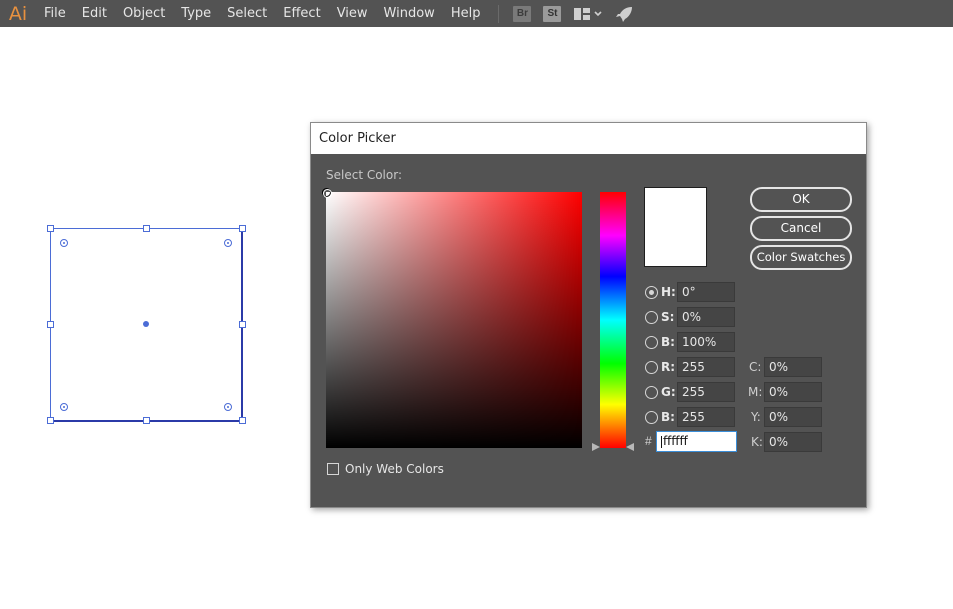 This screenshot has height=609, width=953. I want to click on green-radio, so click(651, 392).